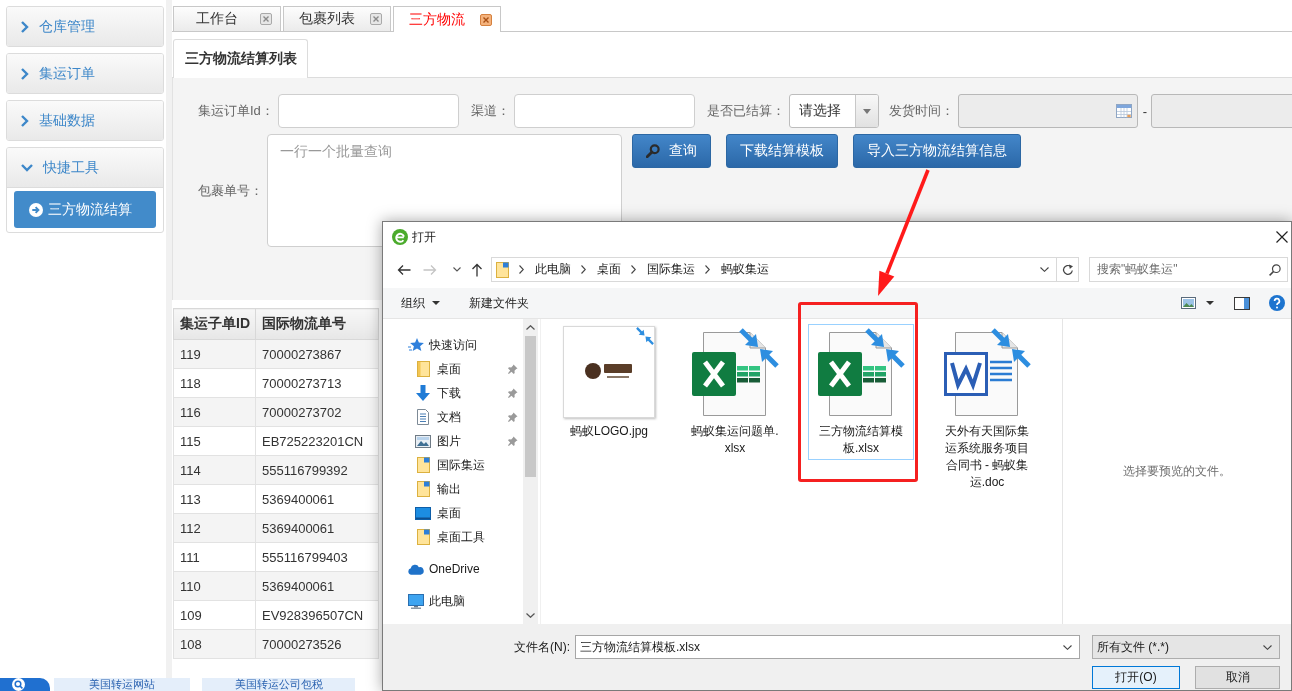  What do you see at coordinates (214, 586) in the screenshot?
I see `table-cell: 110` at bounding box center [214, 586].